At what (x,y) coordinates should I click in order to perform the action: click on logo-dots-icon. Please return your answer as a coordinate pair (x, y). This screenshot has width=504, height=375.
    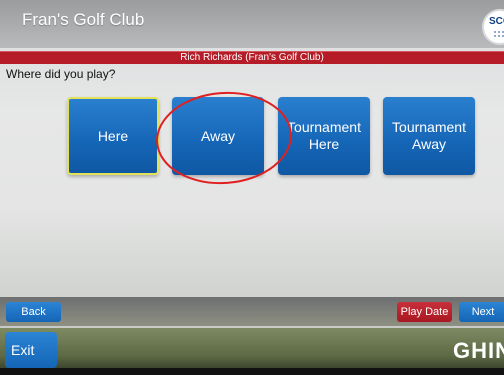
    Looking at the image, I should click on (498, 34).